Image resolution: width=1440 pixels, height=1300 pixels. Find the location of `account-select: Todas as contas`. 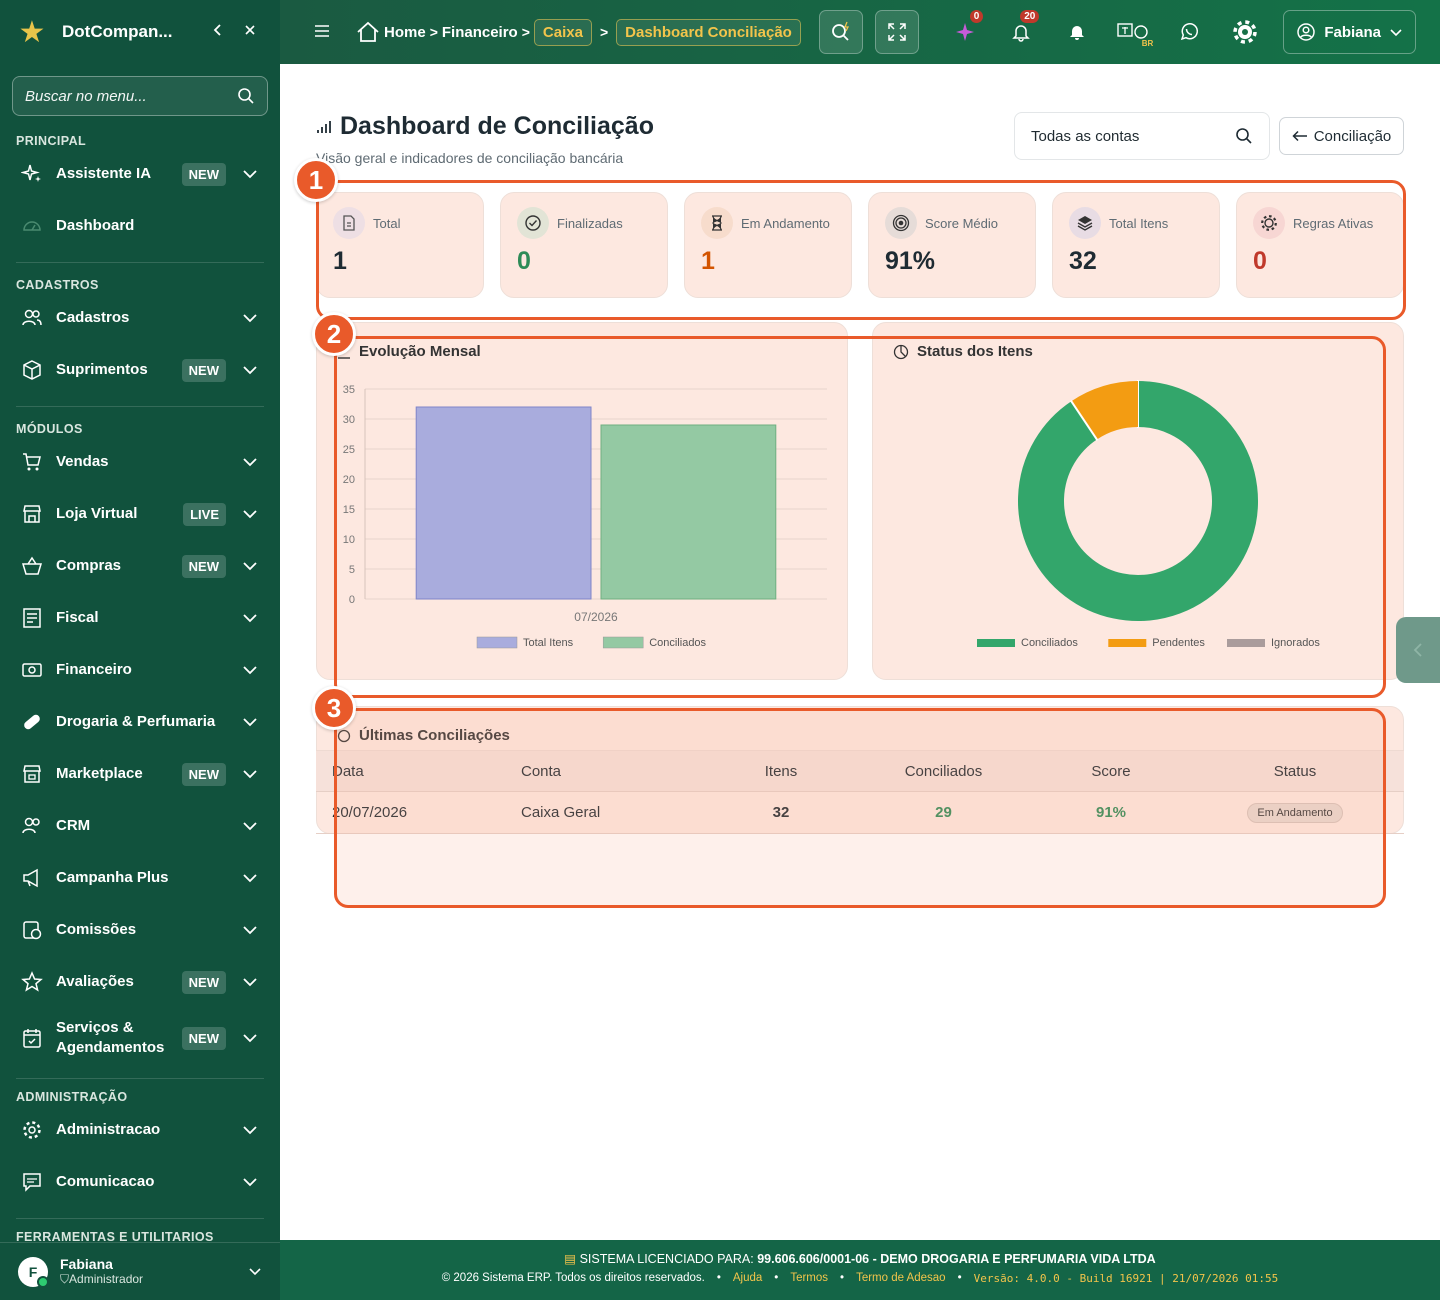

account-select: Todas as contas is located at coordinates (1142, 136).